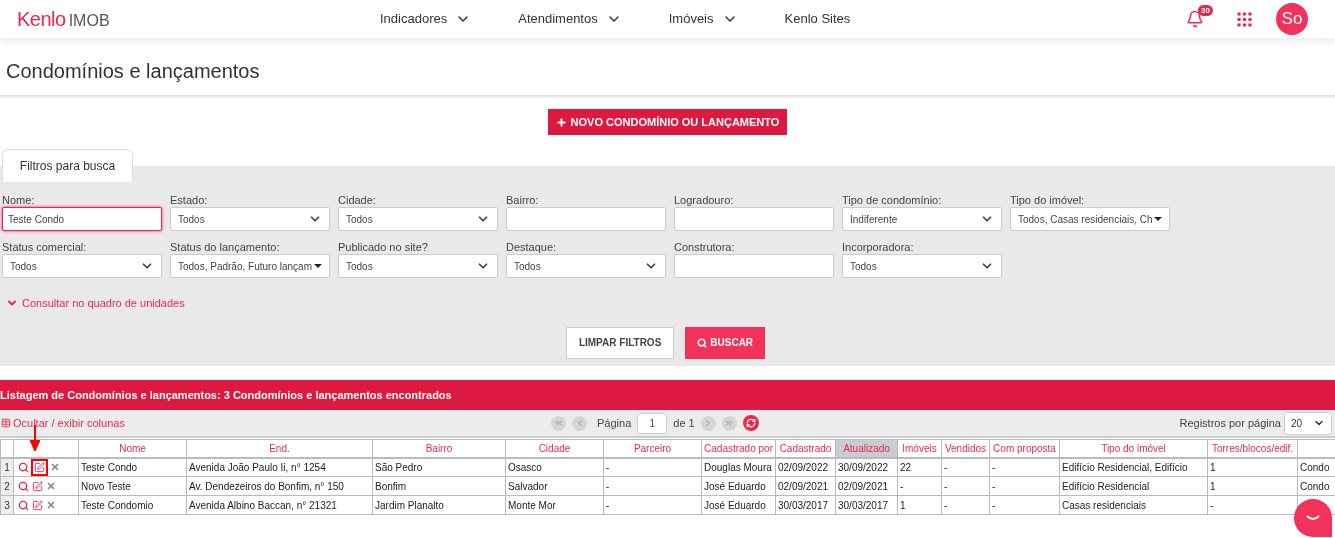 This screenshot has width=1335, height=538. Describe the element at coordinates (570, 19) in the screenshot. I see `nav-link: Atendimentos` at that location.